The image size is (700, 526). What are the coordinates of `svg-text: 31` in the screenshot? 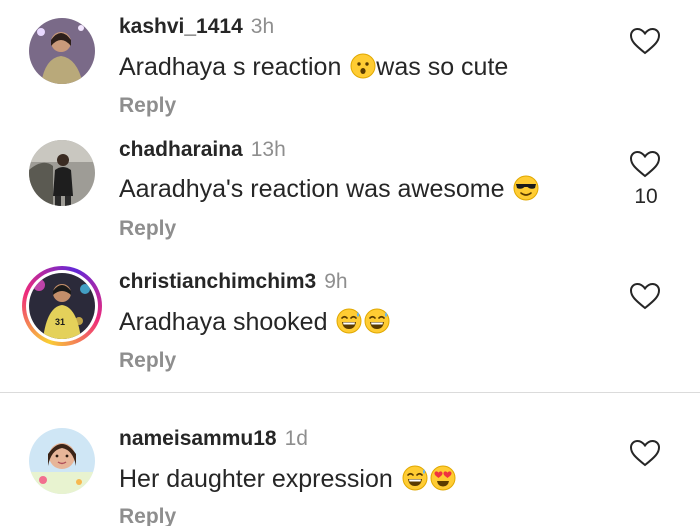 It's located at (60, 322).